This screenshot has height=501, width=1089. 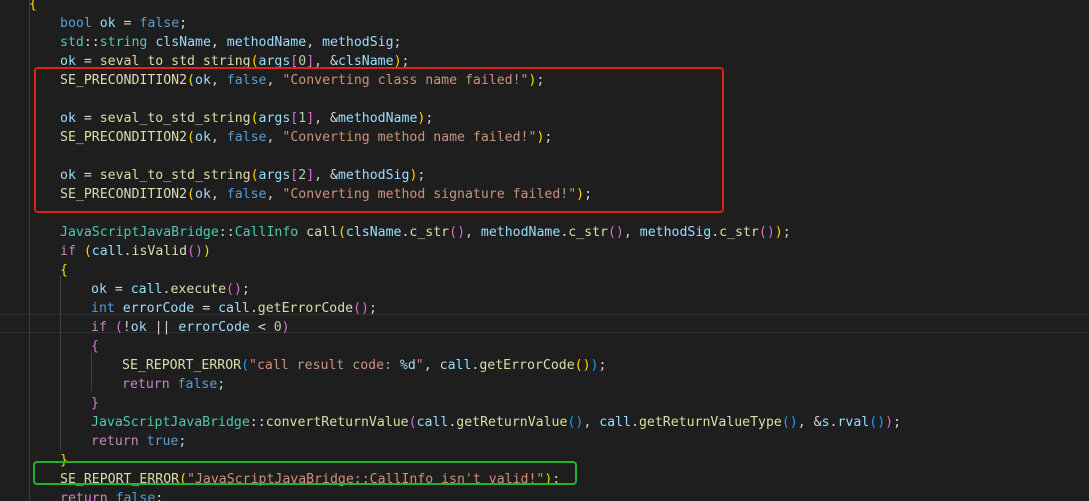 What do you see at coordinates (159, 251) in the screenshot?
I see `code-token: isValid` at bounding box center [159, 251].